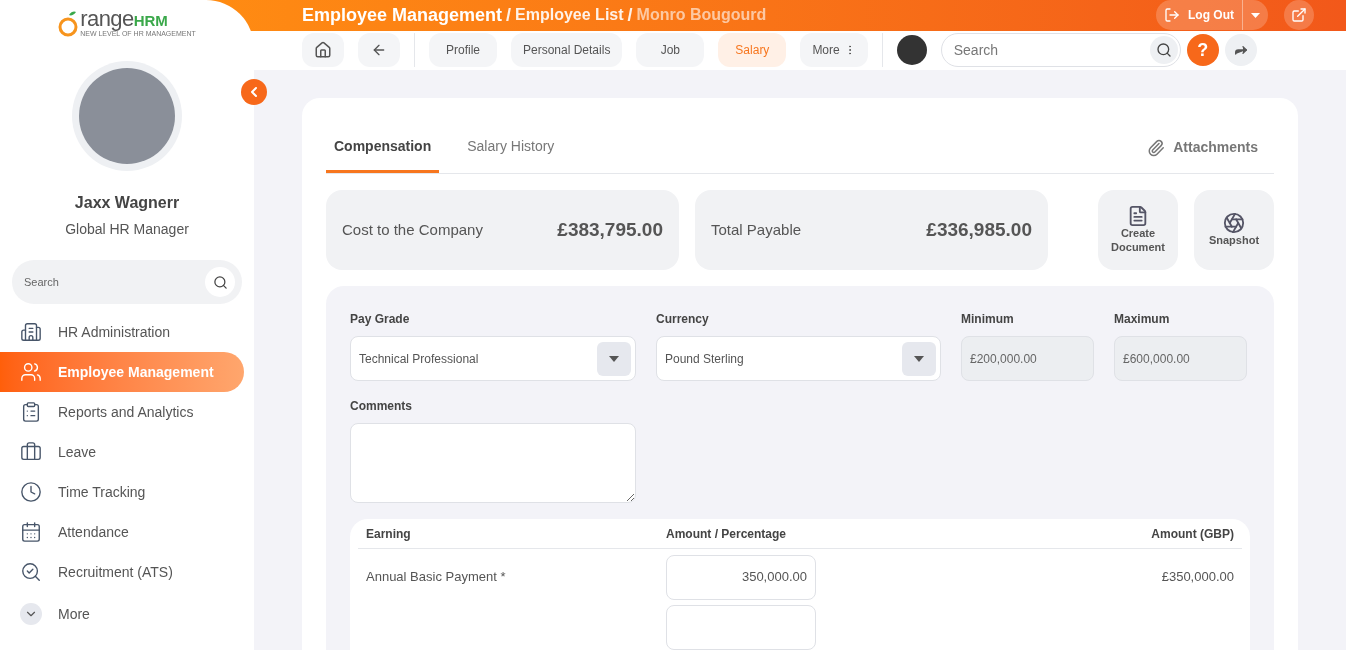 The width and height of the screenshot is (1346, 650). Describe the element at coordinates (31, 532) in the screenshot. I see `calendar-icon` at that location.